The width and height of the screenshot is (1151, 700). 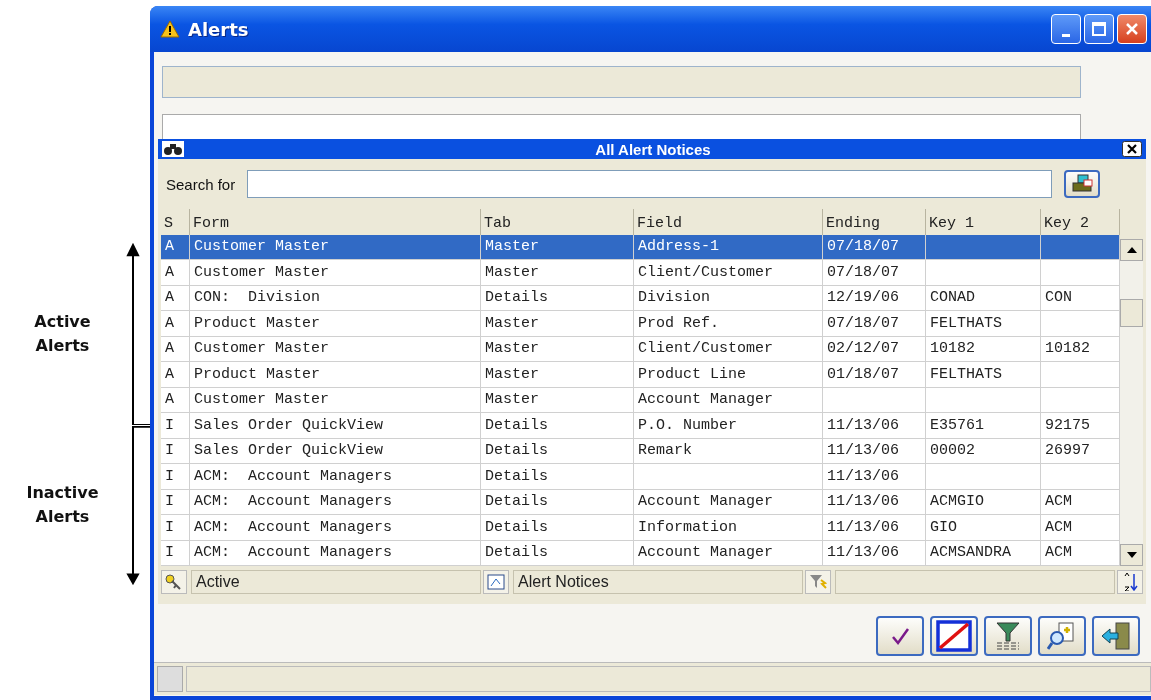 I want to click on window-icon, so click(x=496, y=582).